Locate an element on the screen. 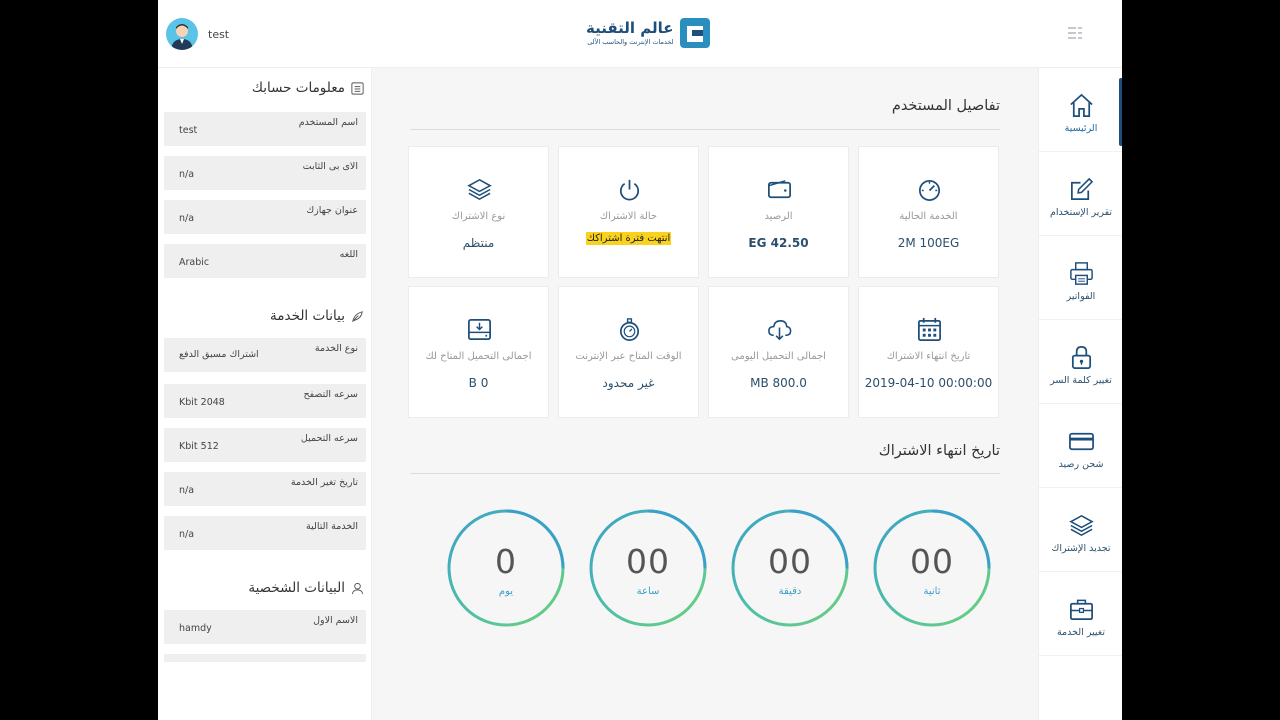 This screenshot has width=1280, height=720. stopwatch-icon is located at coordinates (629, 329).